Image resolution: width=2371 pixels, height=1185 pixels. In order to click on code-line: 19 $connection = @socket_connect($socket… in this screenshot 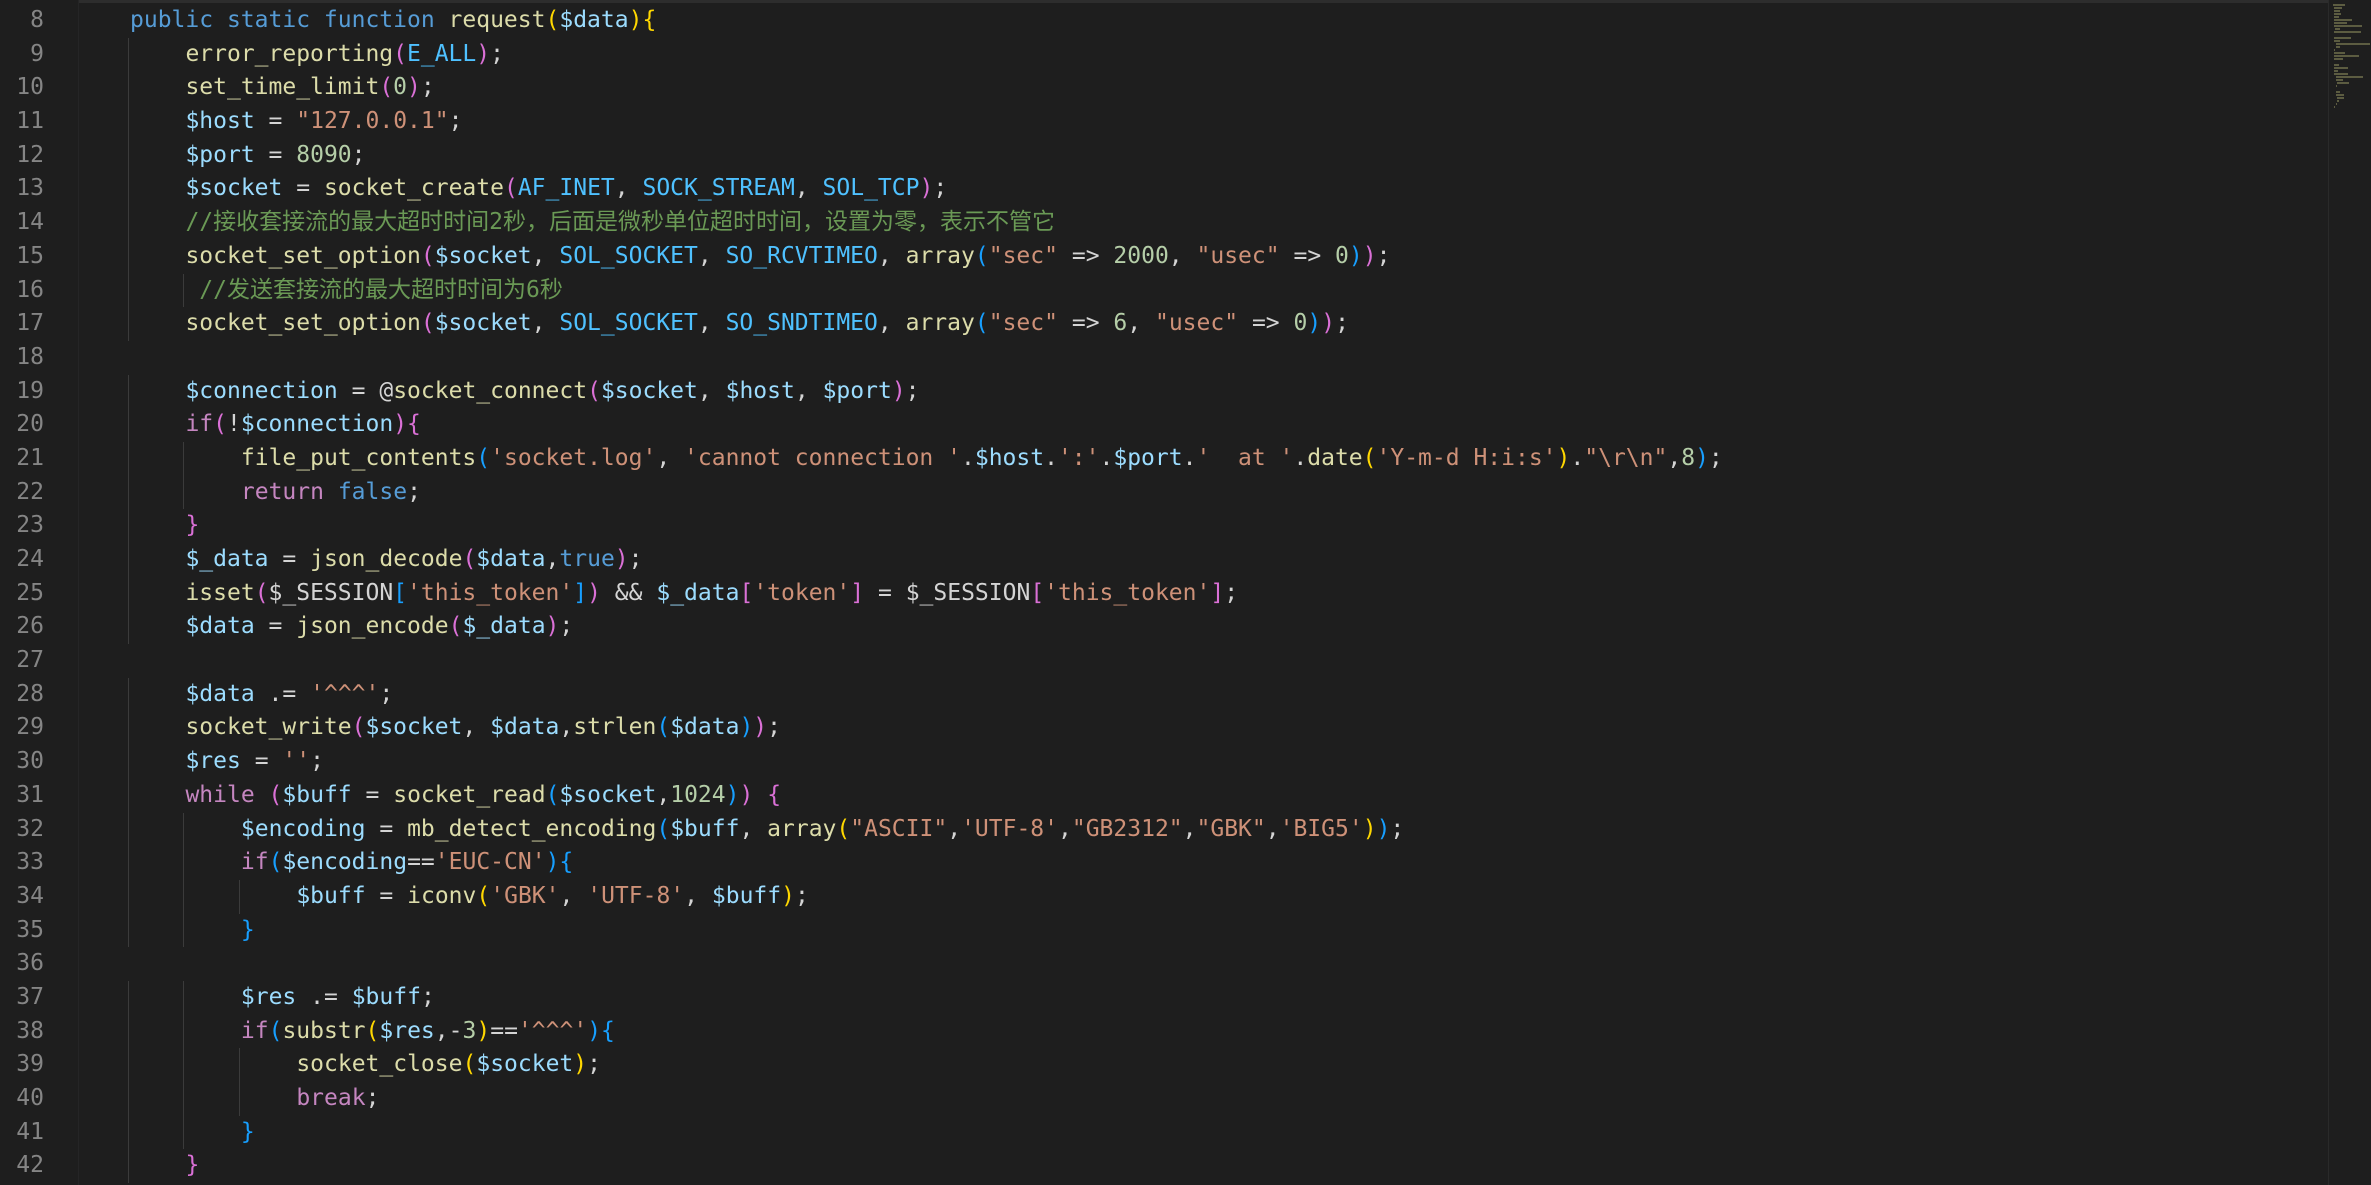, I will do `click(1160, 391)`.